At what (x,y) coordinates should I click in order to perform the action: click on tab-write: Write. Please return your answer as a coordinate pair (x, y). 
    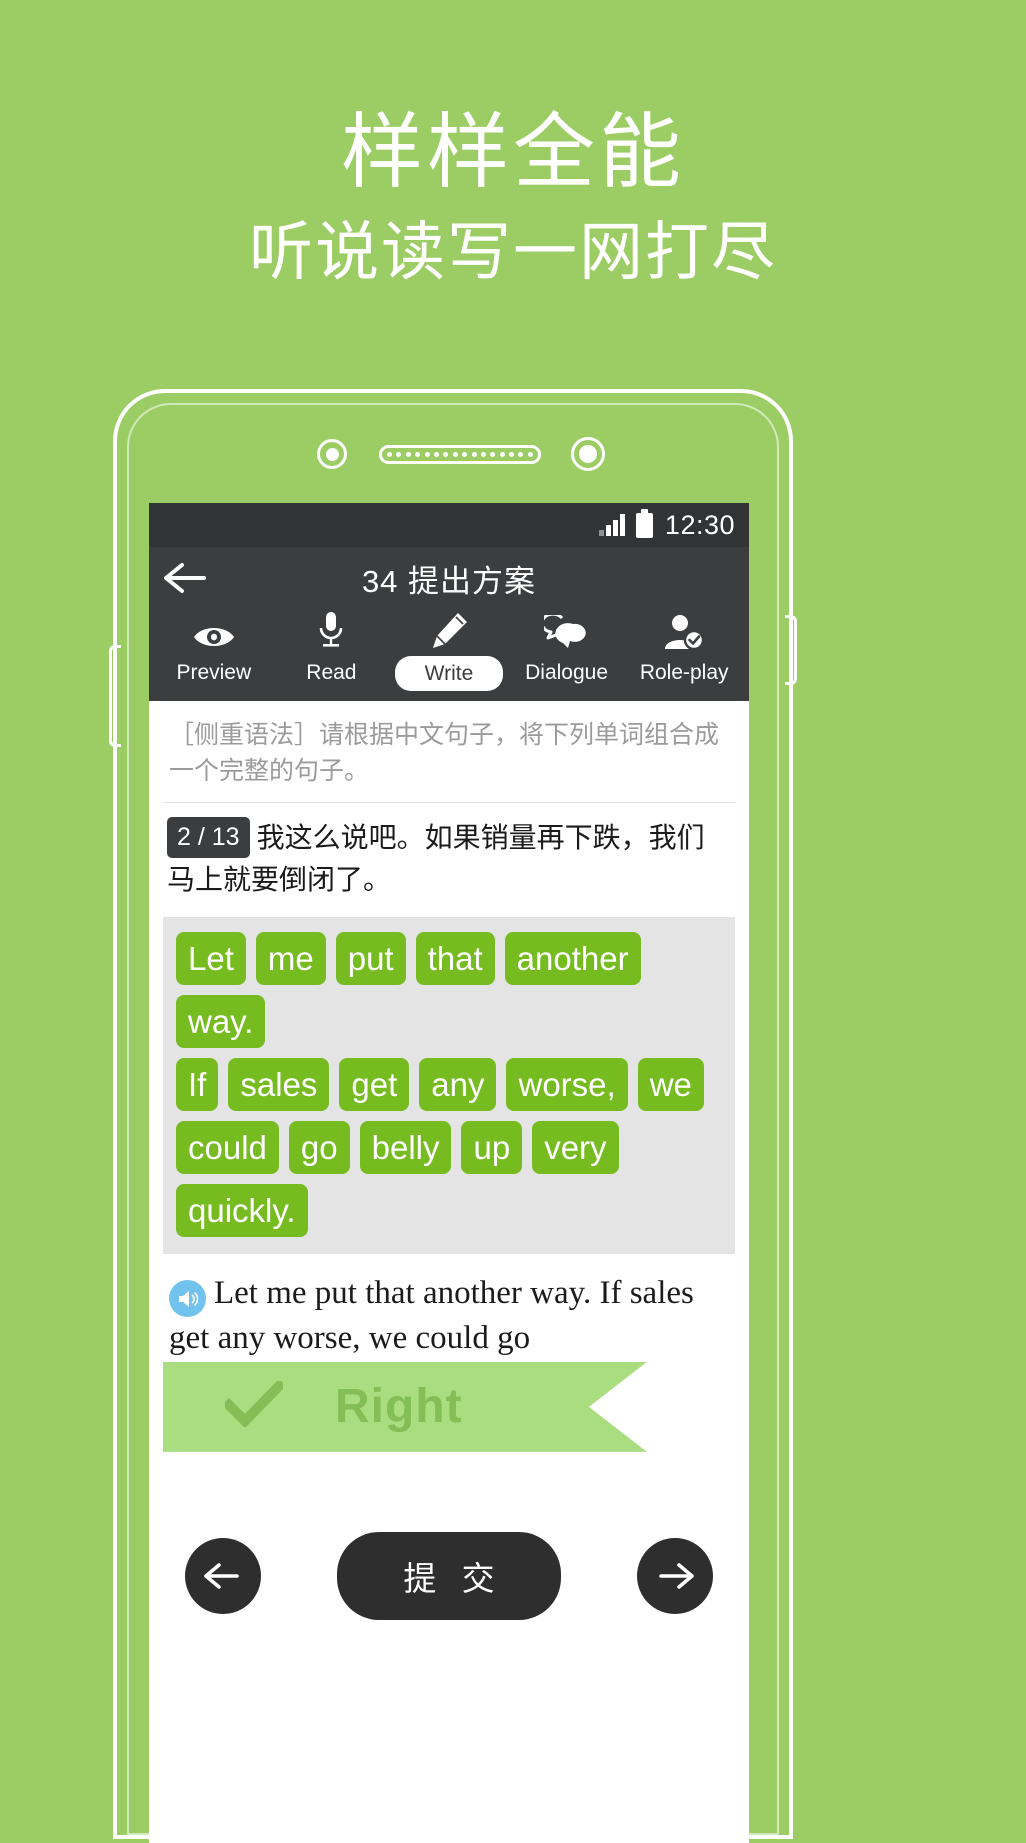
    Looking at the image, I should click on (449, 650).